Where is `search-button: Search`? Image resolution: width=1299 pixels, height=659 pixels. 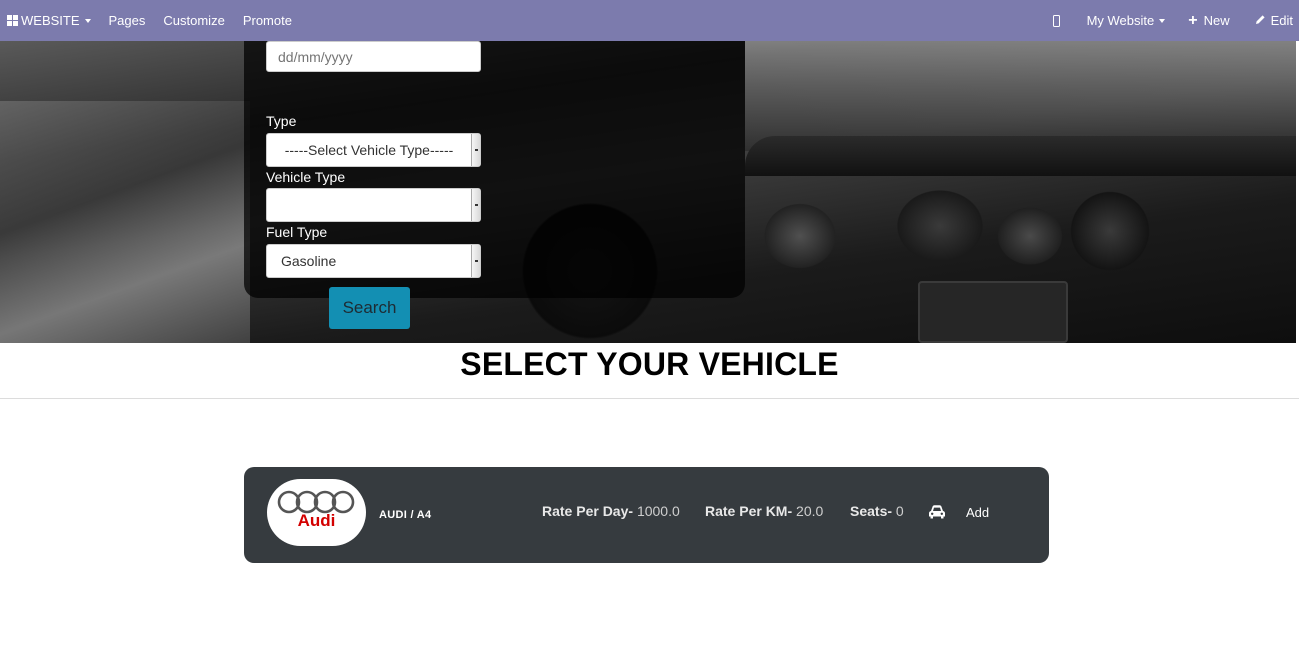 search-button: Search is located at coordinates (369, 308).